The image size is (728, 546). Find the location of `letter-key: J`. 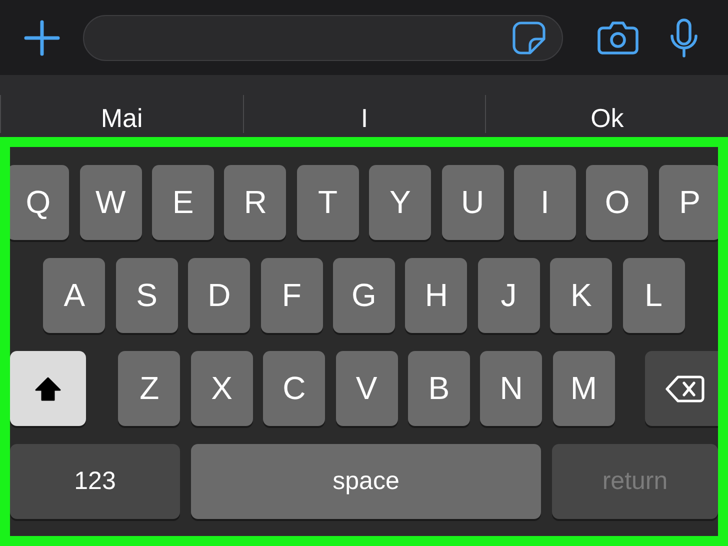

letter-key: J is located at coordinates (509, 295).